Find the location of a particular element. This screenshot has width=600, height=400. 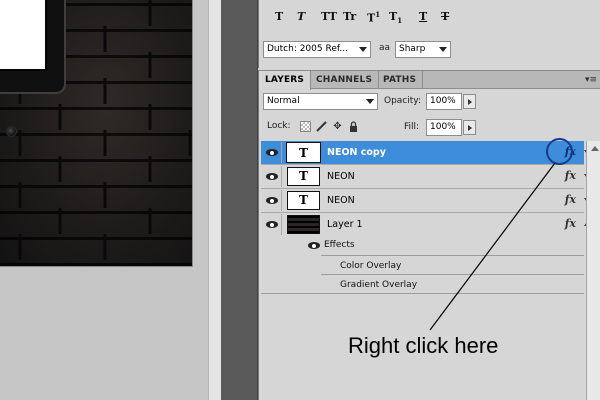

lock-position-move-icon: ✥ is located at coordinates (337, 126).